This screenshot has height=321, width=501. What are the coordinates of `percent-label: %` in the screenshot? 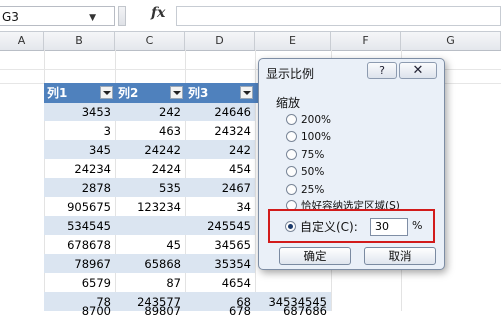 It's located at (417, 225).